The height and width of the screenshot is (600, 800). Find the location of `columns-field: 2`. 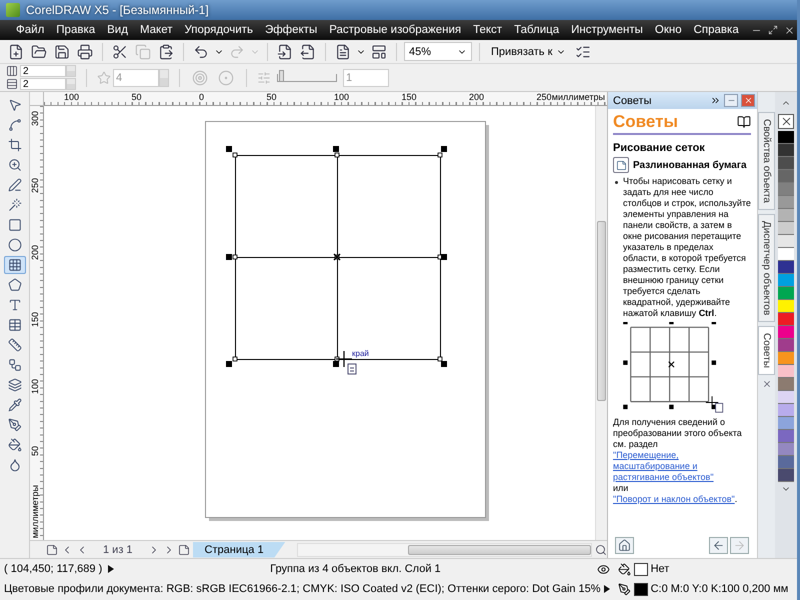

columns-field: 2 is located at coordinates (43, 71).